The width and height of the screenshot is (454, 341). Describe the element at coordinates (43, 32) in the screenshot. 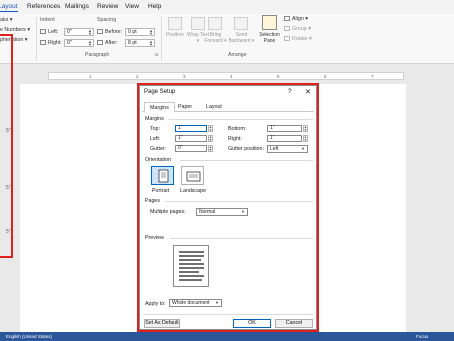

I see `indent-left-icon` at that location.